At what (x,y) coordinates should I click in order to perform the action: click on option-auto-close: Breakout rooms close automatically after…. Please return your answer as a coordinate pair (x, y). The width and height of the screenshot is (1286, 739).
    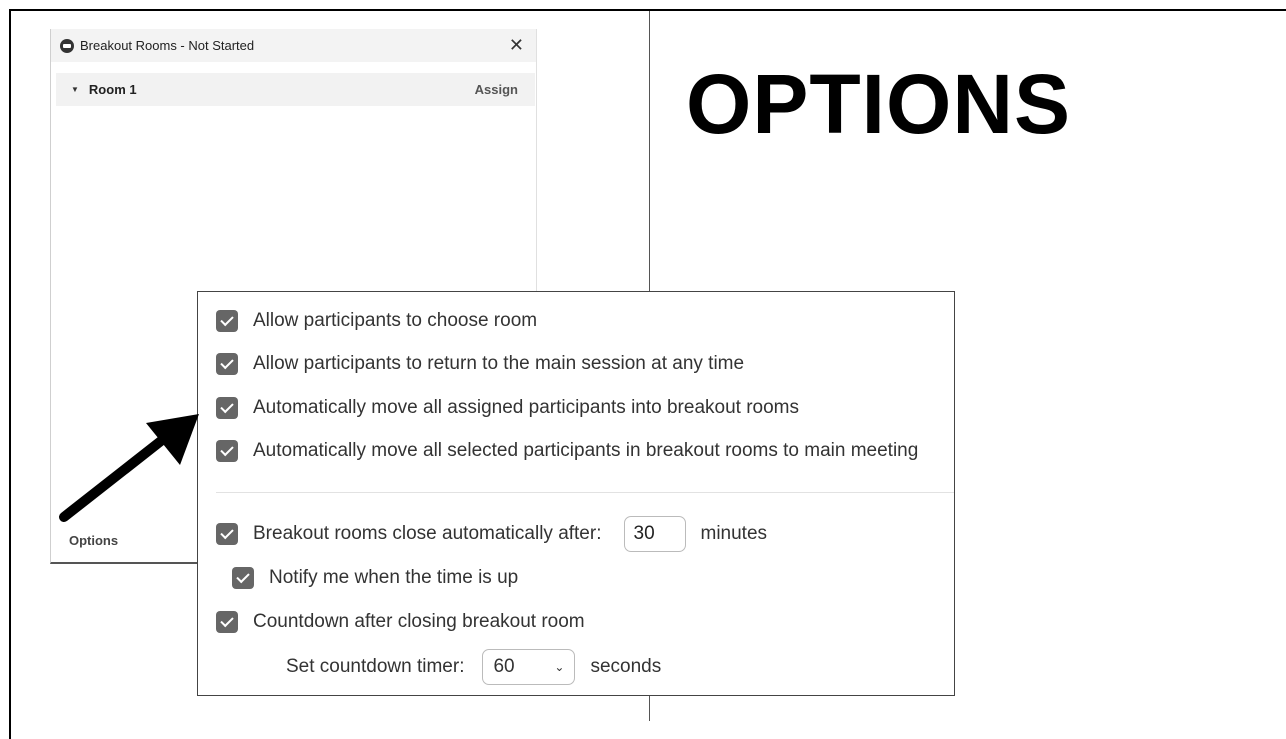
    Looking at the image, I should click on (491, 534).